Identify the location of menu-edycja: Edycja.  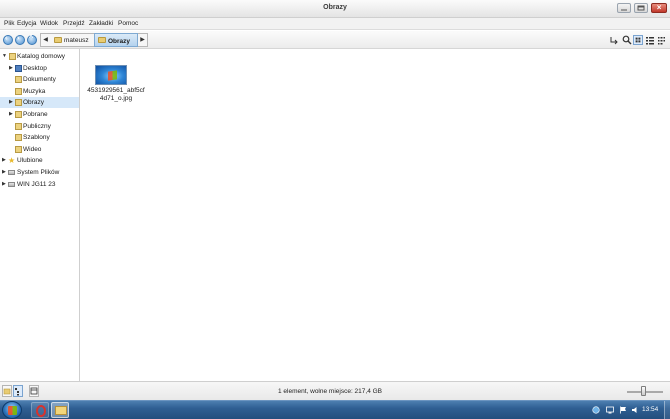
(27, 23).